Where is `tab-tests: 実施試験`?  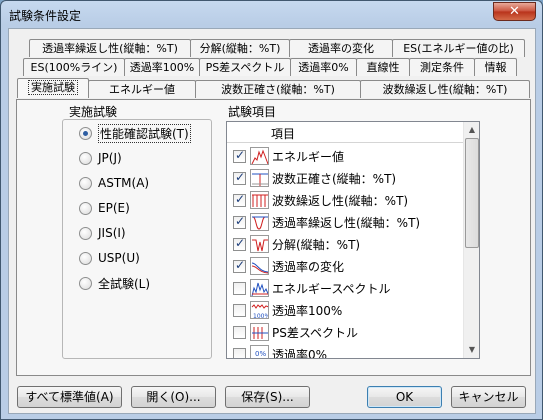
tab-tests: 実施試験 is located at coordinates (53, 88).